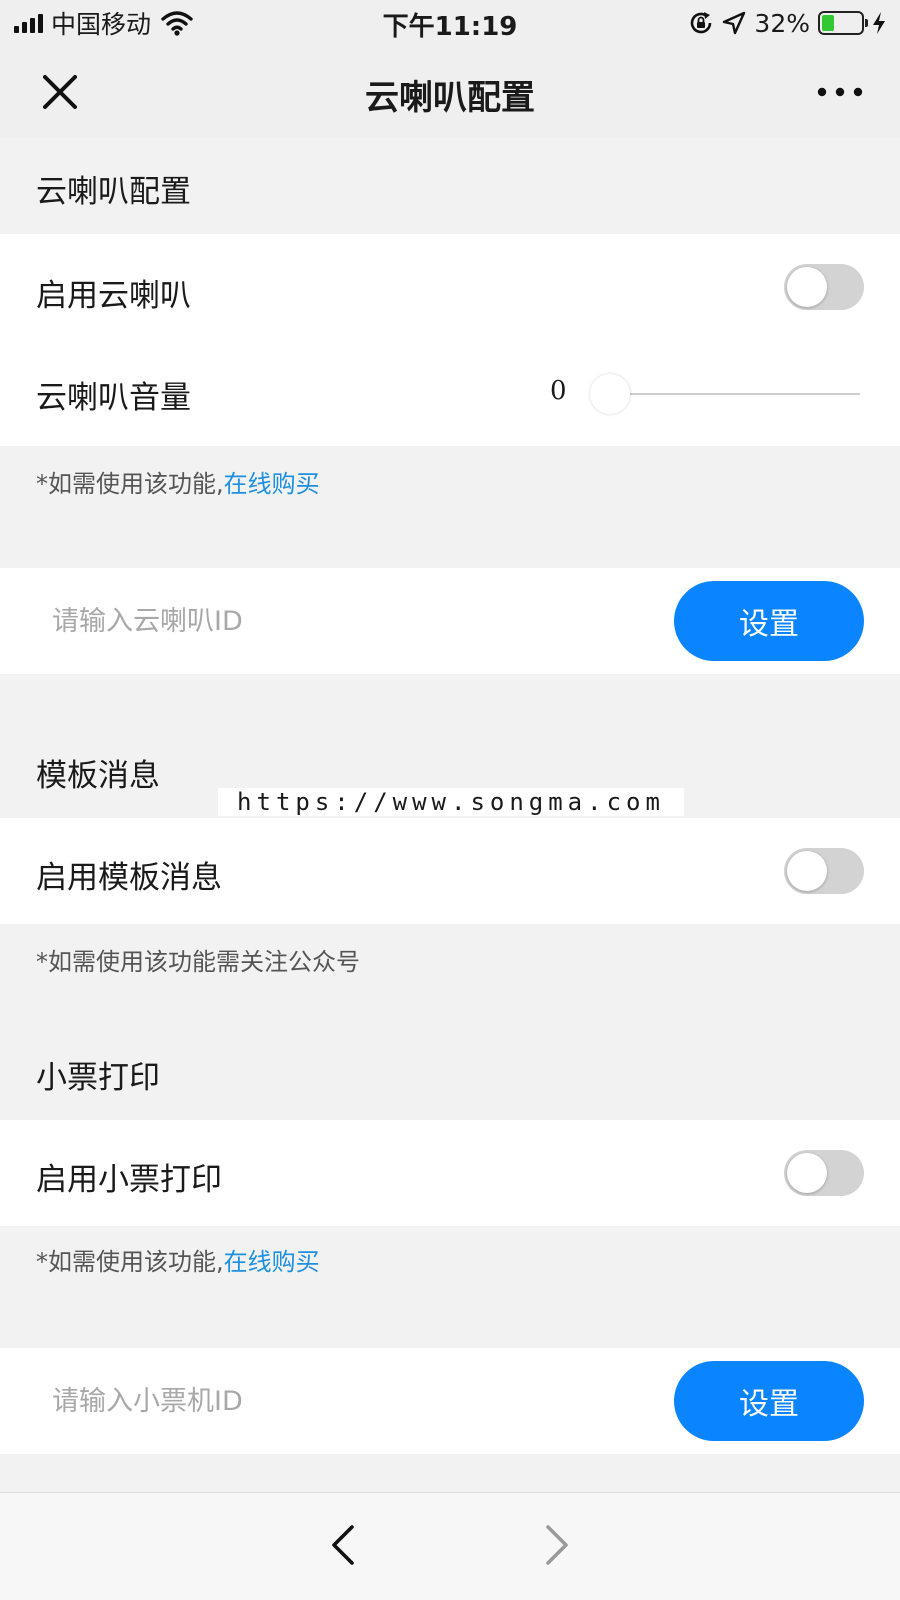 The width and height of the screenshot is (900, 1600). I want to click on speaker-note-text: *如需使用该功能,, so click(130, 484).